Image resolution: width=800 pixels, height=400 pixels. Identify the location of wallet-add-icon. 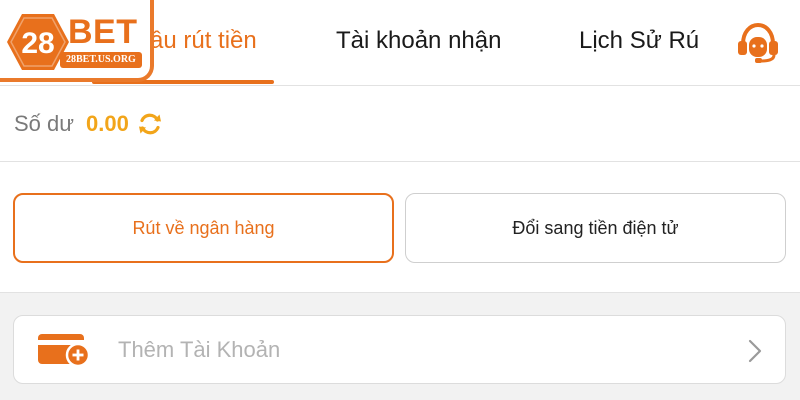
(64, 351).